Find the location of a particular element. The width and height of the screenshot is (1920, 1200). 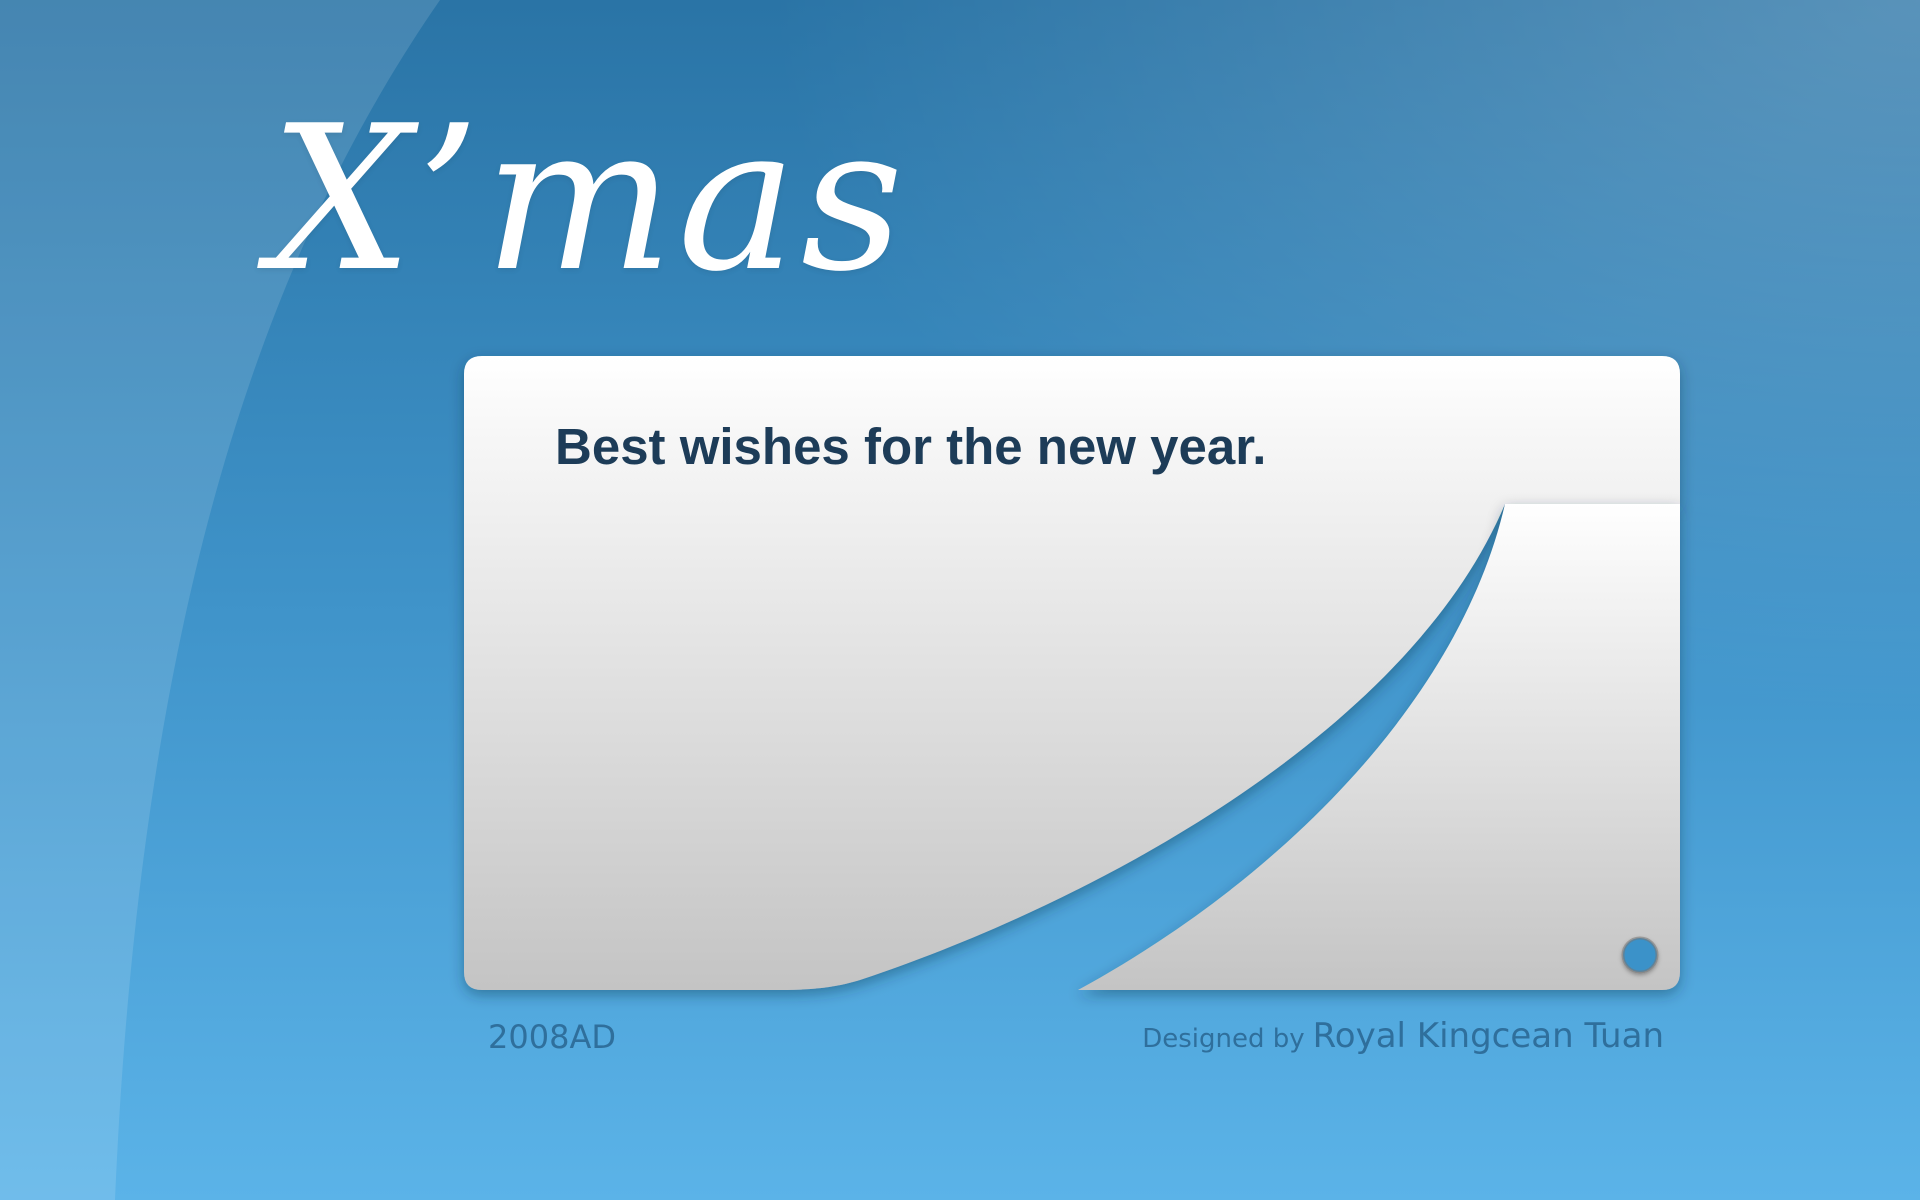

card-hole-icon is located at coordinates (1640, 955).